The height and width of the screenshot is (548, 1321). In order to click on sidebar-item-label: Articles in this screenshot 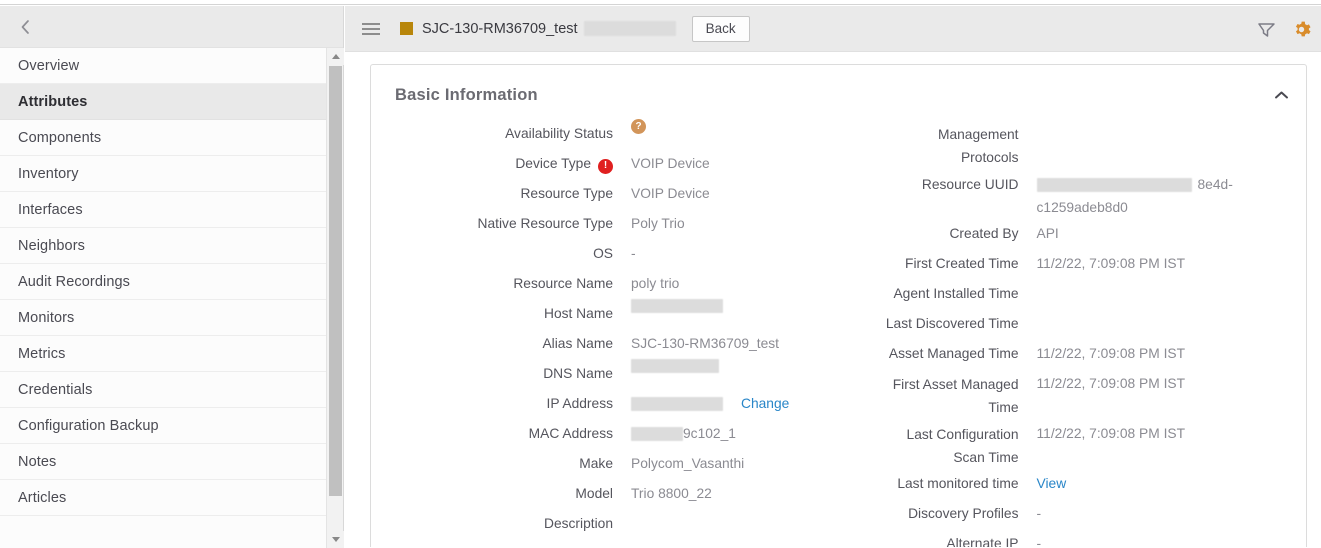, I will do `click(42, 497)`.